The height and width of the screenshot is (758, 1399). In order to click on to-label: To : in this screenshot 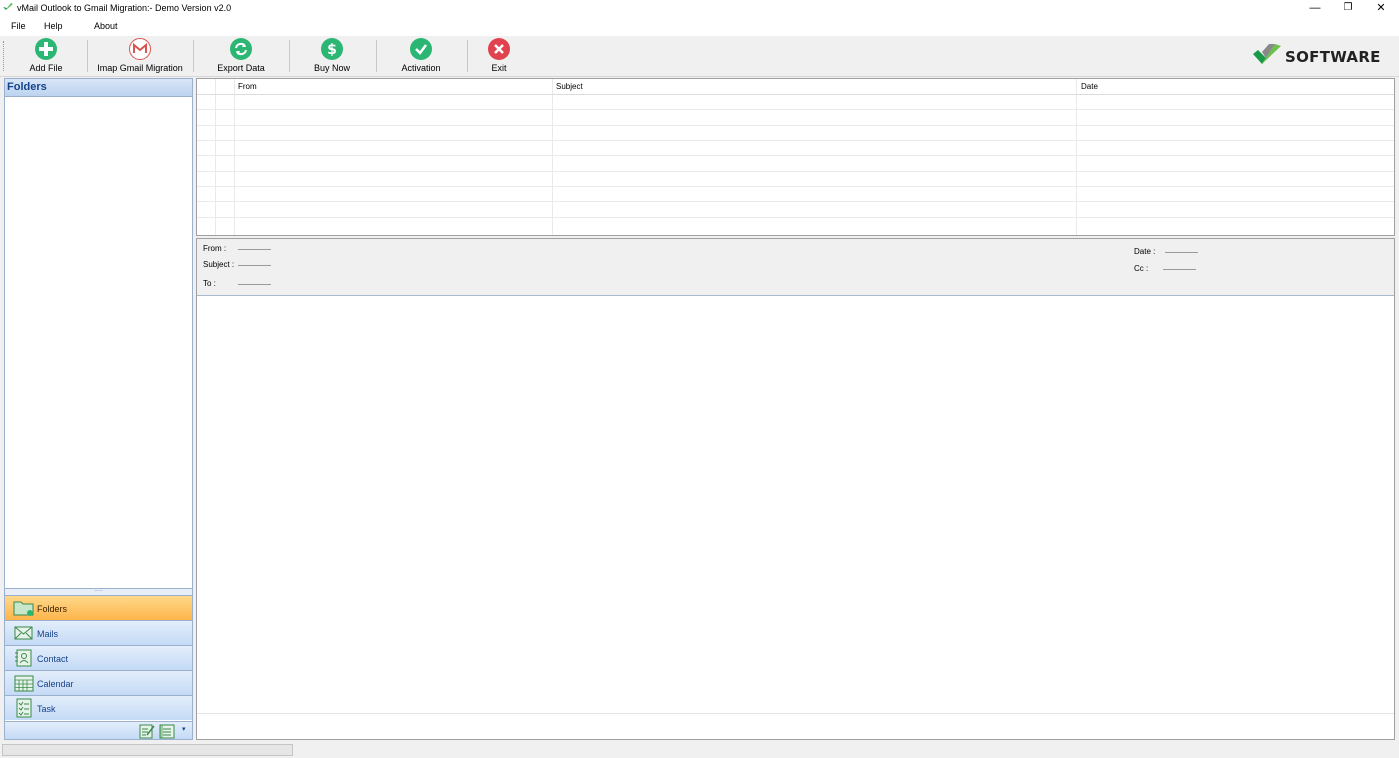, I will do `click(209, 283)`.